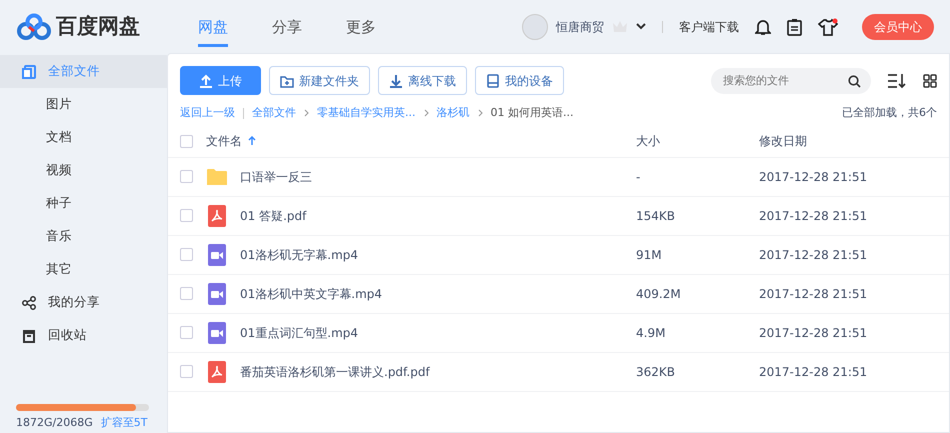  Describe the element at coordinates (493, 81) in the screenshot. I see `device-icon` at that location.